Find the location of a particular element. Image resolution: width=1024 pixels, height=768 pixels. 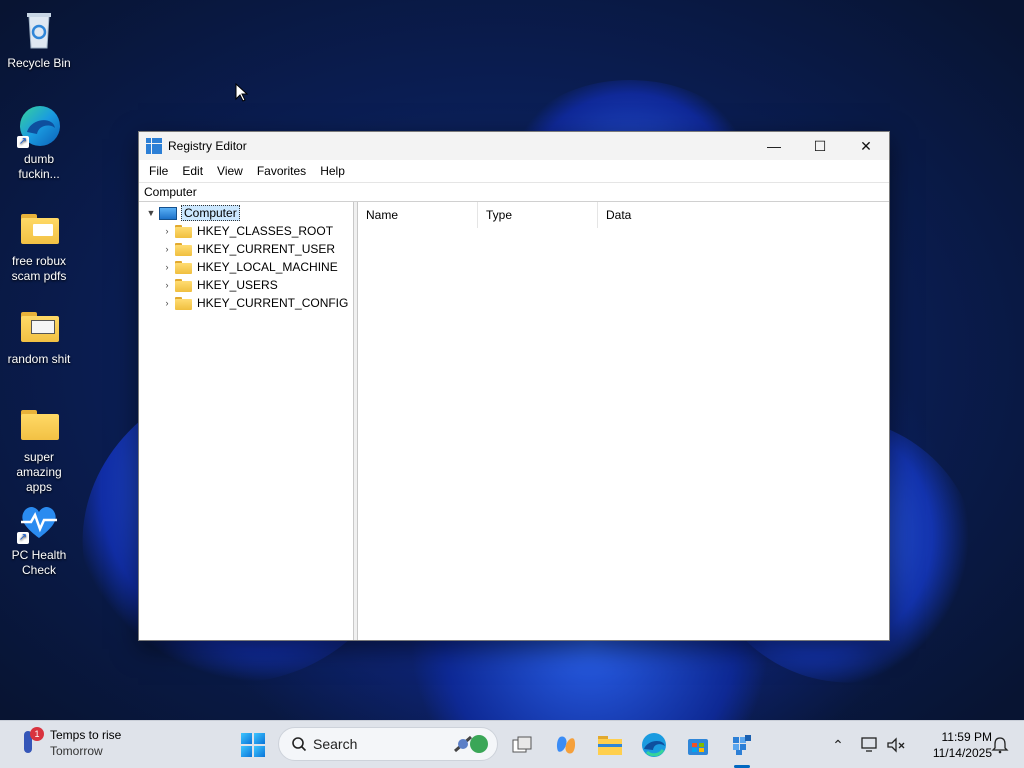

title-bar: Registry Editor — ☐ ✕ is located at coordinates (514, 146).